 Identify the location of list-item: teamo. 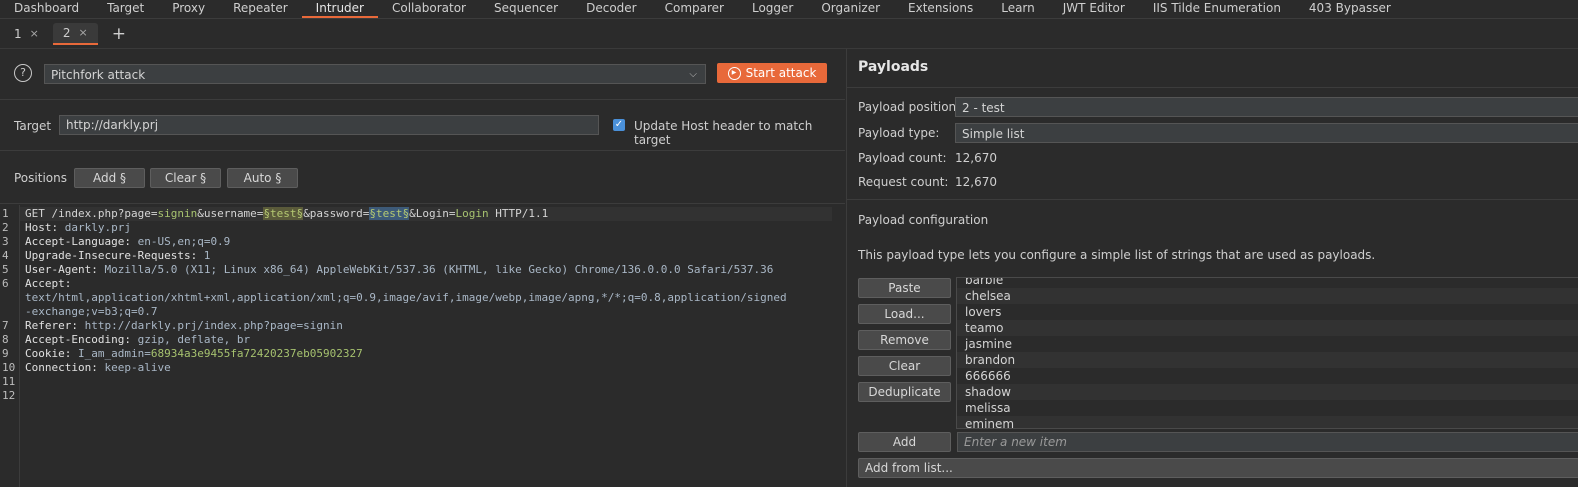
(984, 328).